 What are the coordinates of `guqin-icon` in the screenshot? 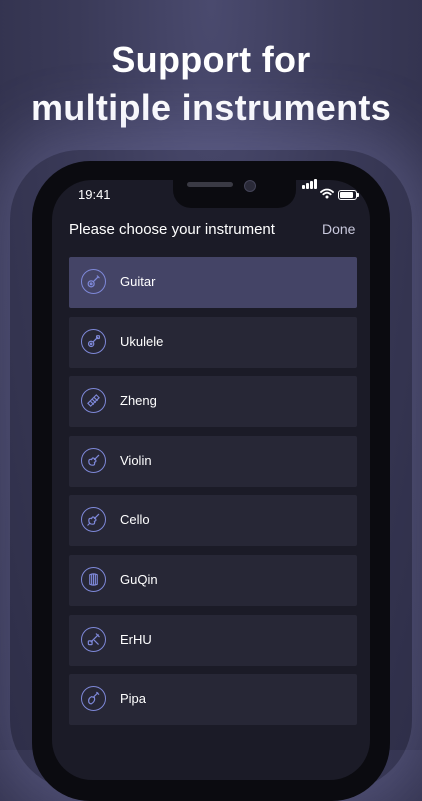 It's located at (93, 579).